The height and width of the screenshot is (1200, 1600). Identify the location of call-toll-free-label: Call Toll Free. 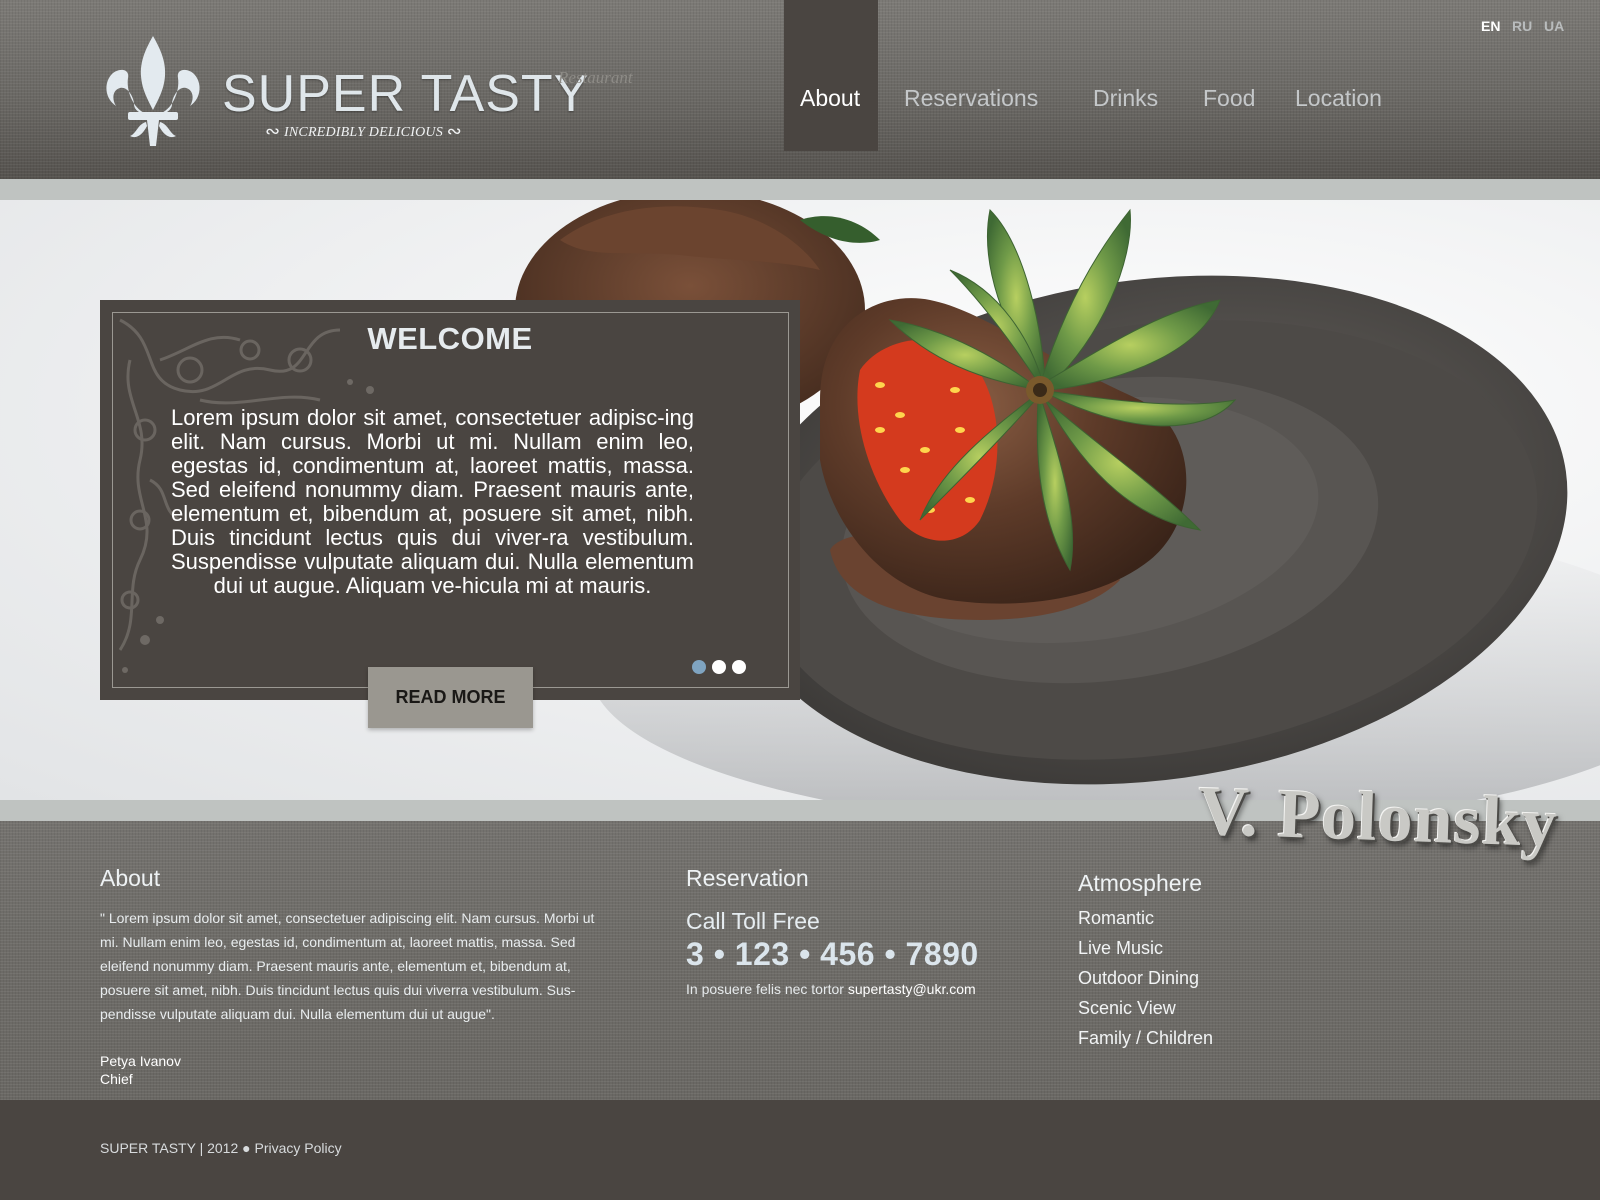
(753, 921).